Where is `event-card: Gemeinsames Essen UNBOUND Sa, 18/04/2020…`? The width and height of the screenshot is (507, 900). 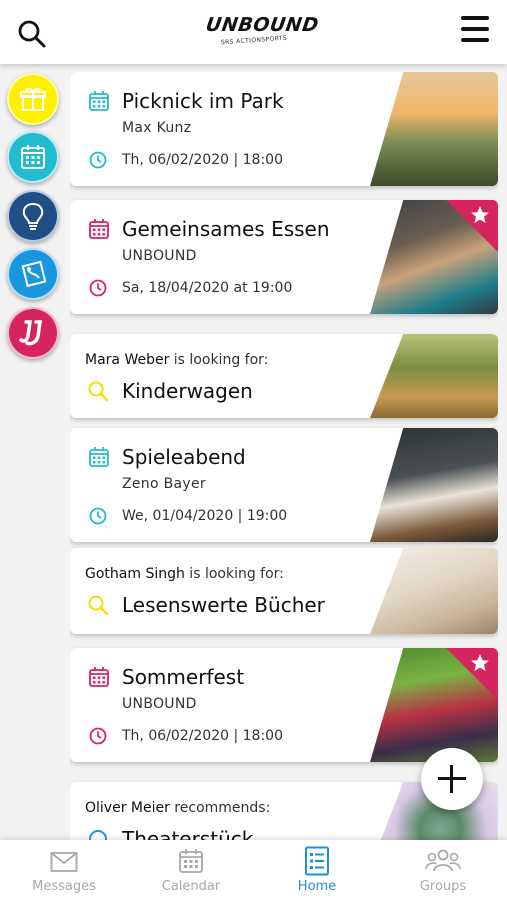 event-card: Gemeinsames Essen UNBOUND Sa, 18/04/2020… is located at coordinates (284, 257).